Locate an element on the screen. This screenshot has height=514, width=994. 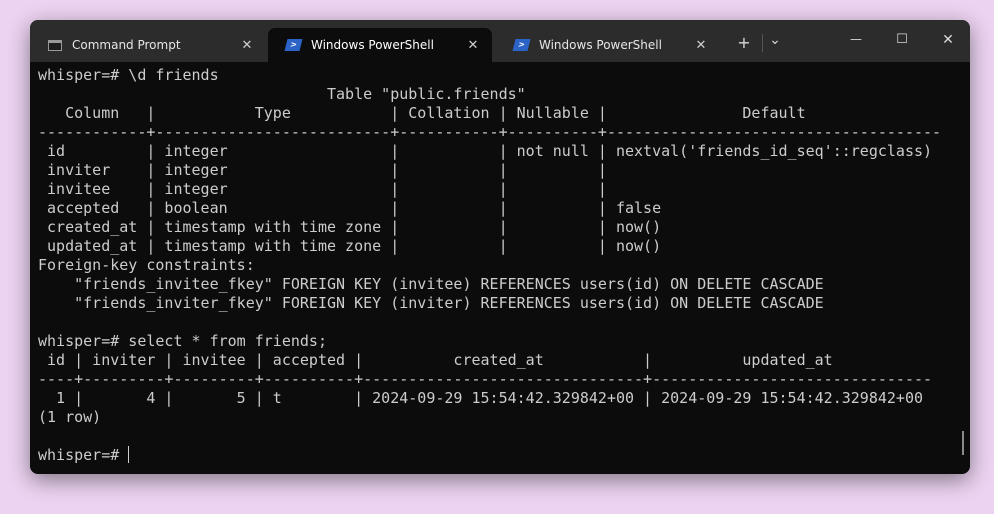
cmd-icon is located at coordinates (55, 45).